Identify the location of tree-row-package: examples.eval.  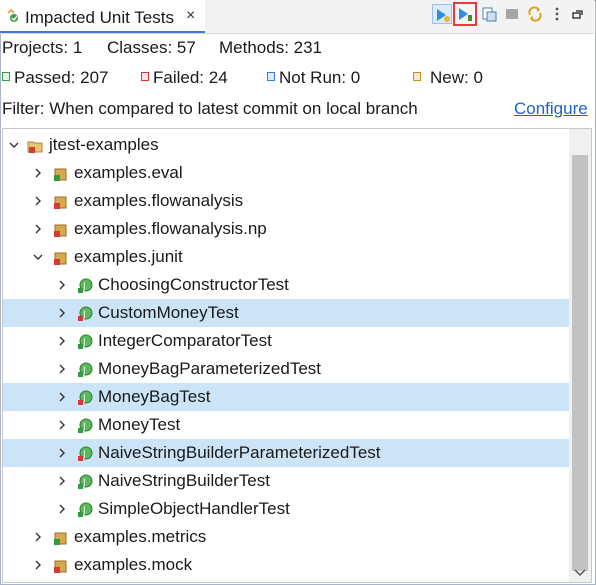
(286, 173).